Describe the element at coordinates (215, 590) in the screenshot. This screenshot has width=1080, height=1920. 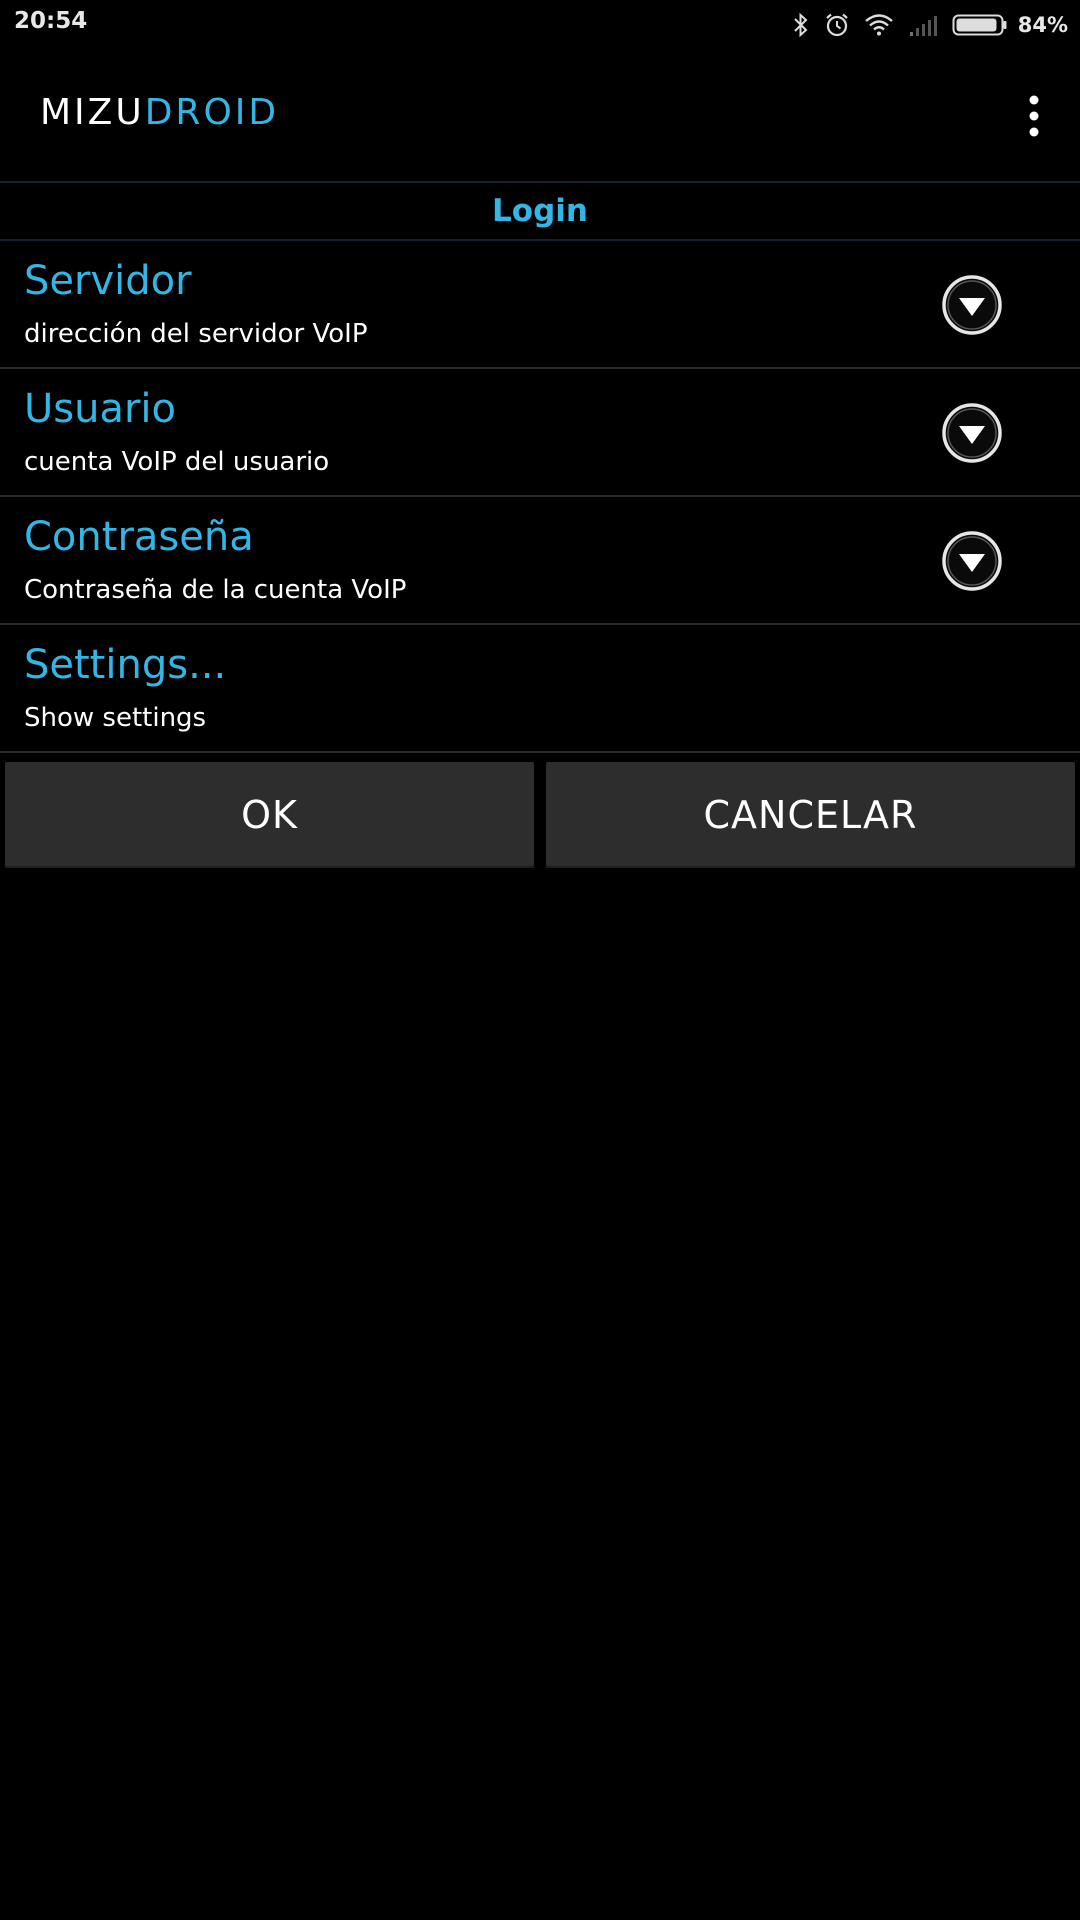
I see `pref-summary: Contraseña de la cuenta VoIP` at that location.